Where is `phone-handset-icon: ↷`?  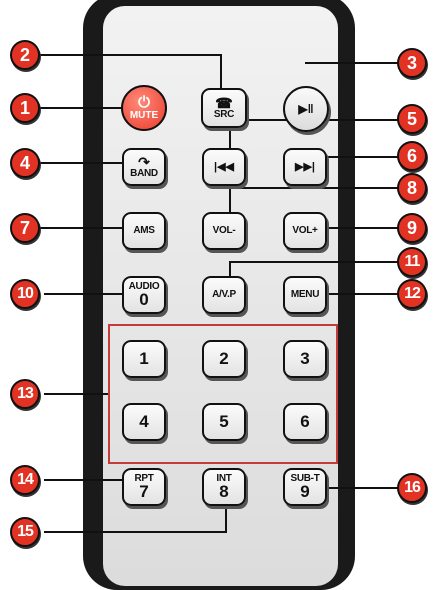
phone-handset-icon: ↷ is located at coordinates (144, 162).